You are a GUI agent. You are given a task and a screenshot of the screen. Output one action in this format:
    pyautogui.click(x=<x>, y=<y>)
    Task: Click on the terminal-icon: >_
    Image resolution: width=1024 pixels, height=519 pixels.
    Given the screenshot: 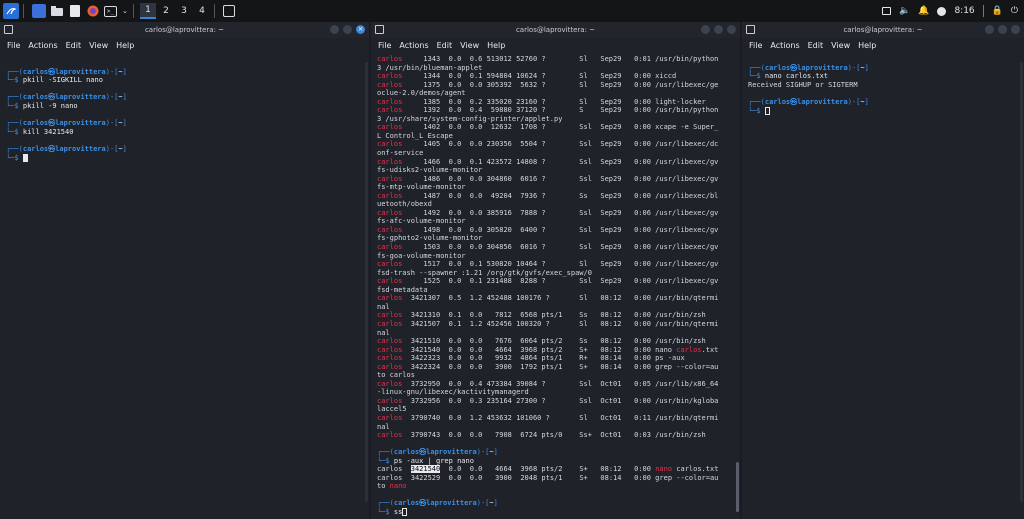 What is the action you would take?
    pyautogui.click(x=110, y=11)
    